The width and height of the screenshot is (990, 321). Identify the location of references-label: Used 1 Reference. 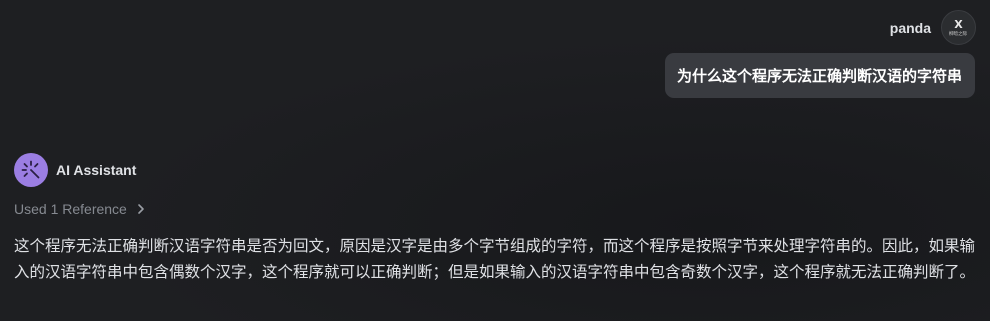
(70, 209).